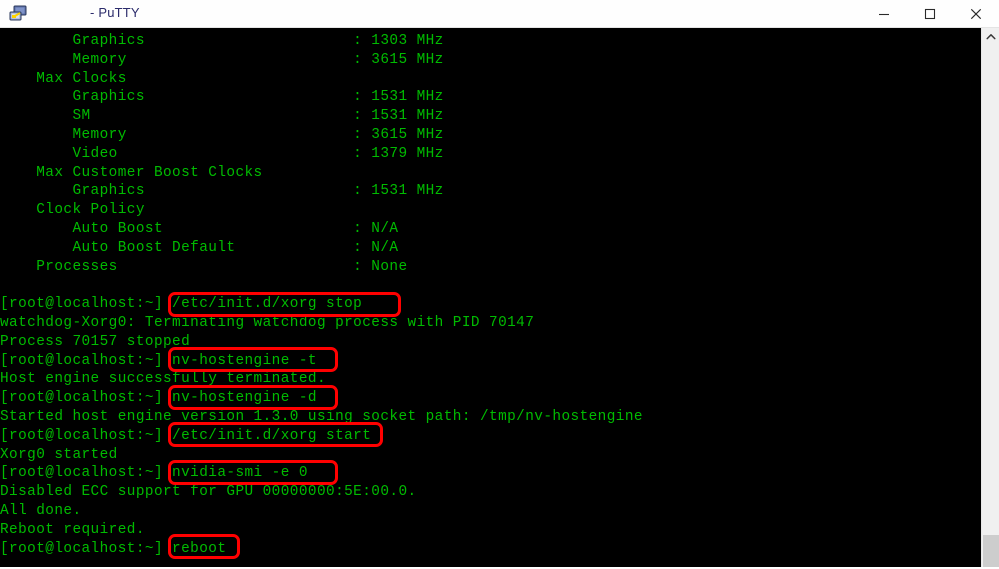 The image size is (999, 569). Describe the element at coordinates (181, 304) in the screenshot. I see `terminal-line: [root@localhost:~] /etc/init.d/xorg stop` at that location.